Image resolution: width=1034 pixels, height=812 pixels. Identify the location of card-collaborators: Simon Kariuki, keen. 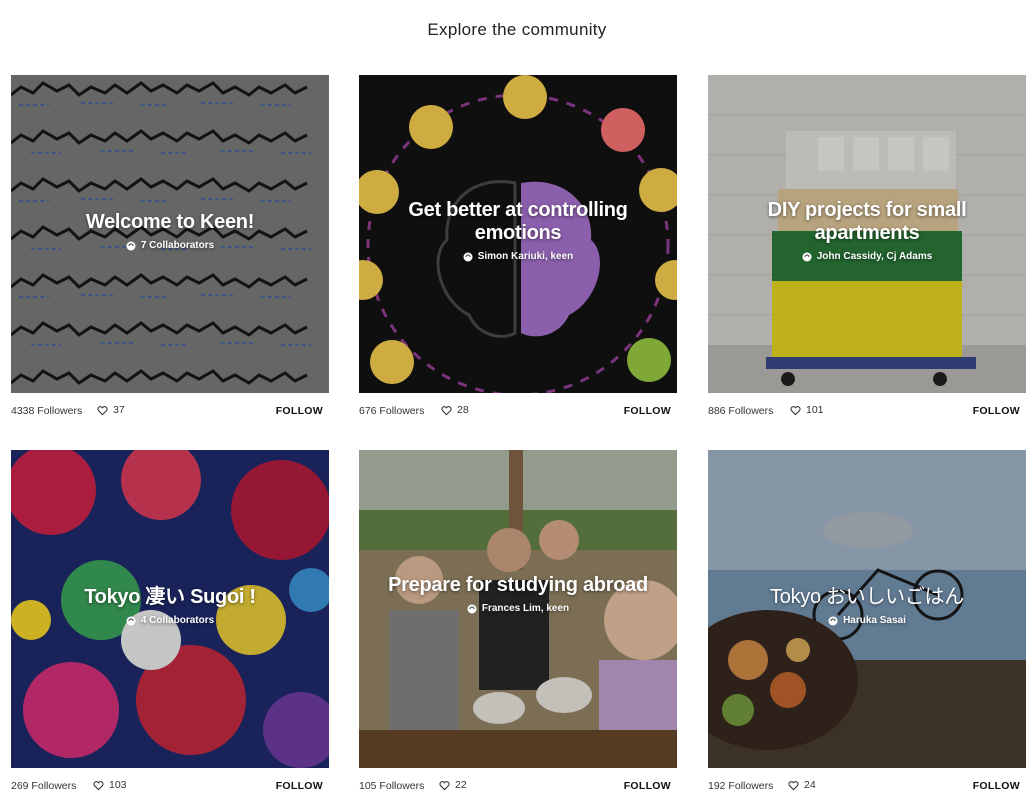
(518, 256).